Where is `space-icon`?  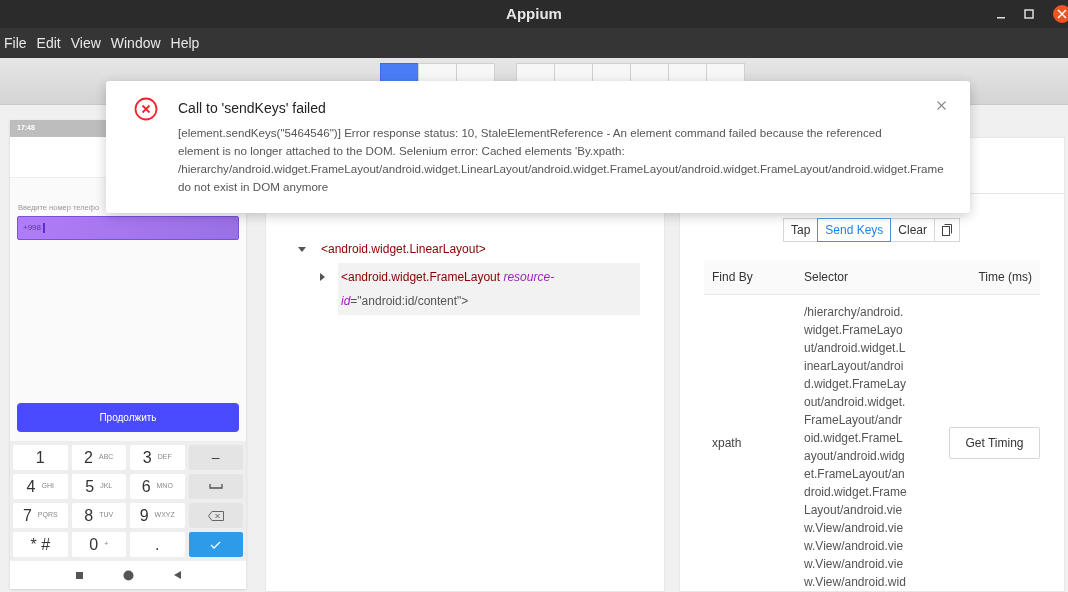 space-icon is located at coordinates (215, 486).